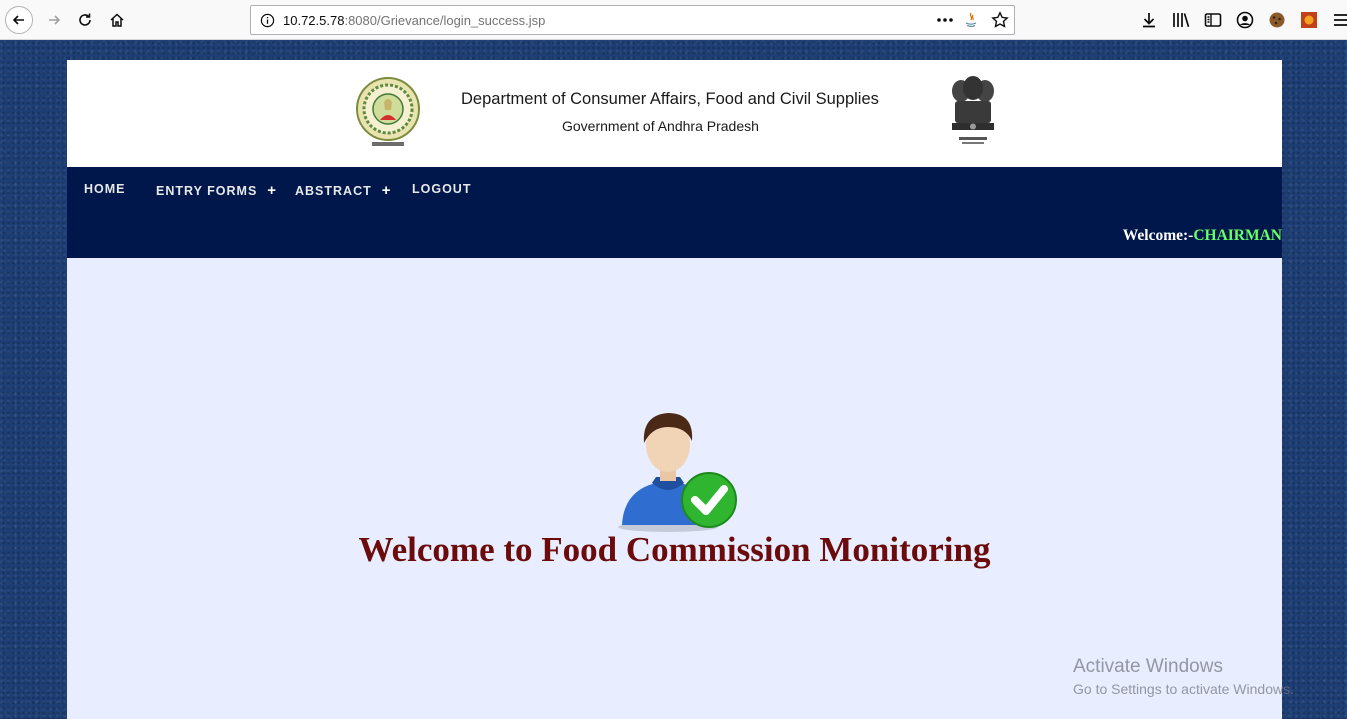  What do you see at coordinates (945, 20) in the screenshot?
I see `page-actions-icon` at bounding box center [945, 20].